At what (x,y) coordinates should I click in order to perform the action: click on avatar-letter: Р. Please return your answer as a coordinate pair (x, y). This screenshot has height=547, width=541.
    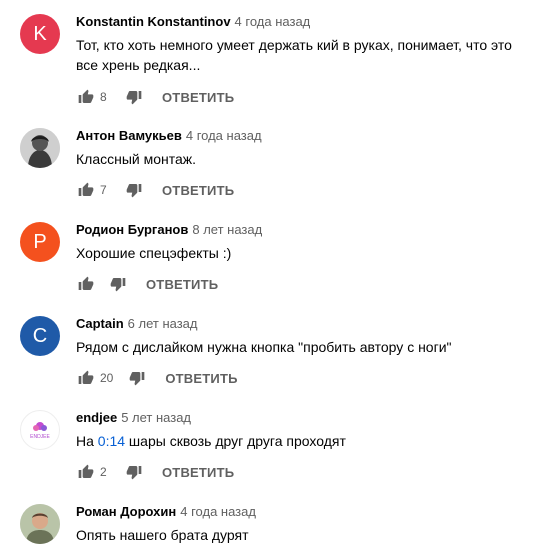
    Looking at the image, I should click on (40, 241).